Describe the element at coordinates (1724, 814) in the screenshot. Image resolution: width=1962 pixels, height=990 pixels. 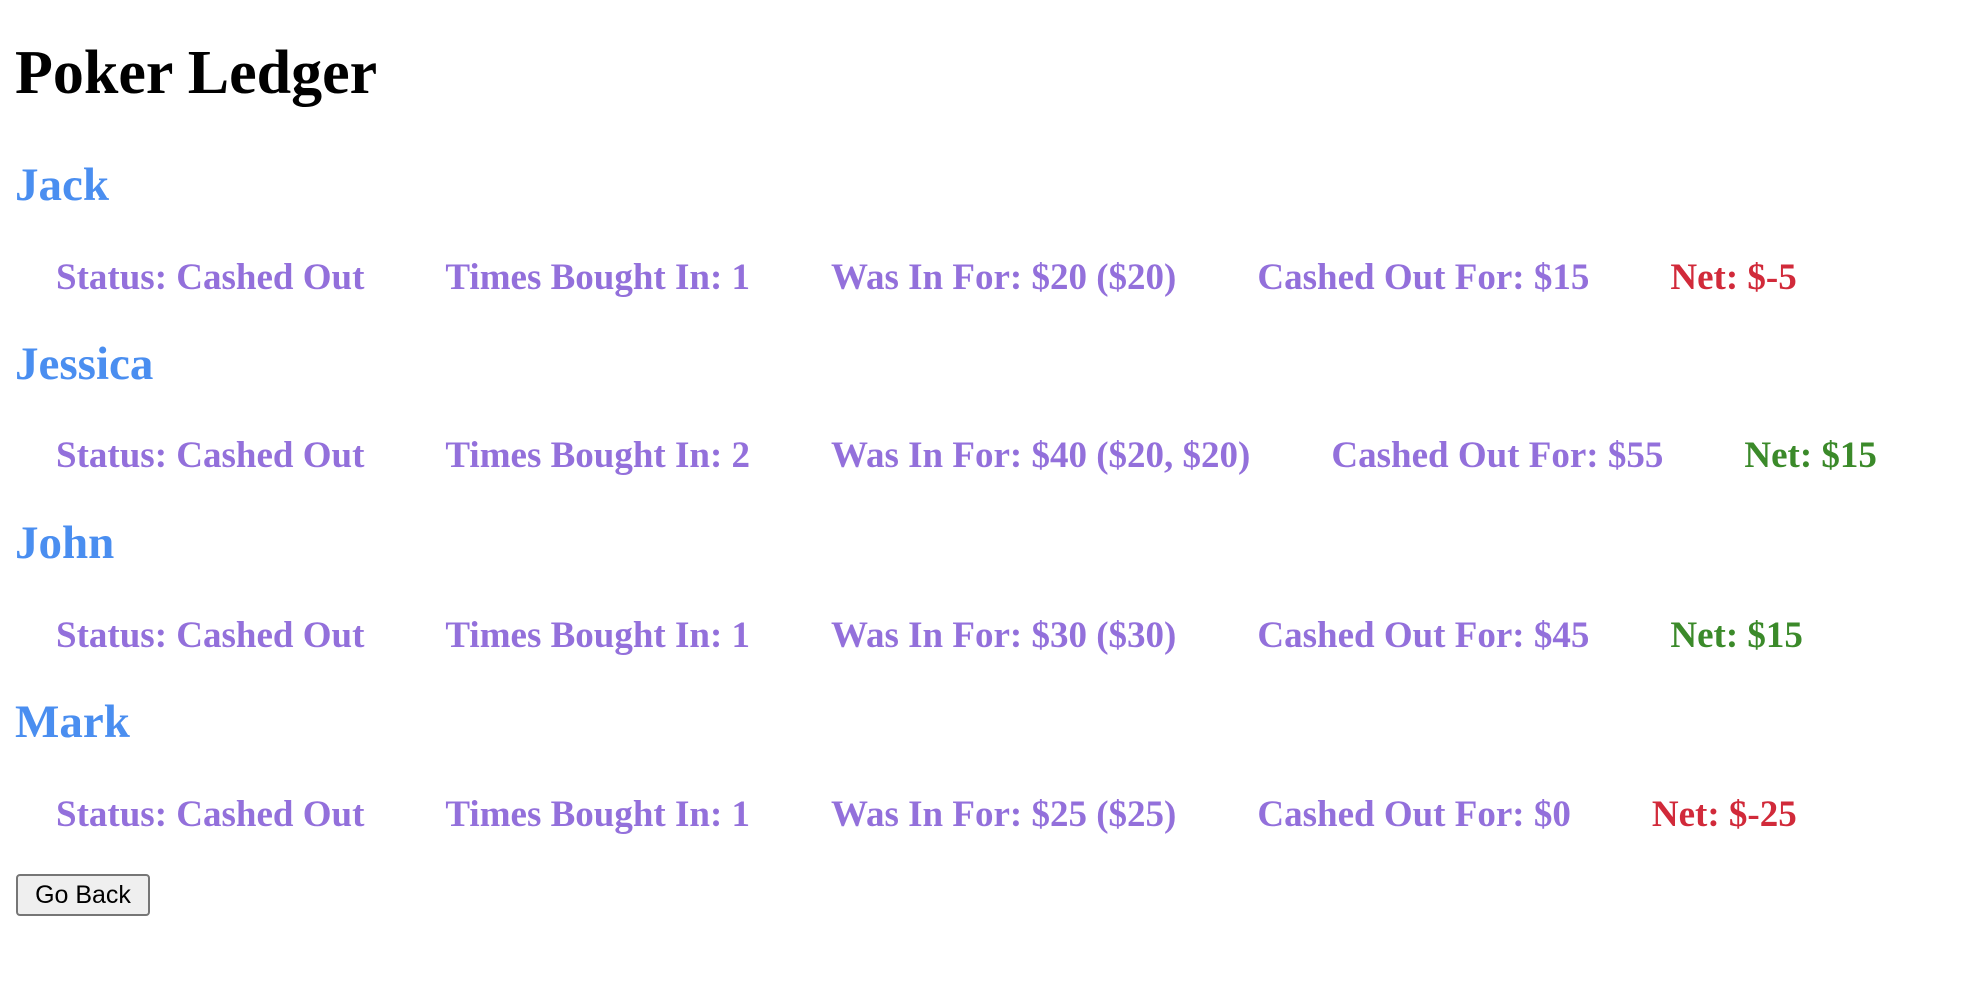
I see `player-net: Net: $-25` at that location.